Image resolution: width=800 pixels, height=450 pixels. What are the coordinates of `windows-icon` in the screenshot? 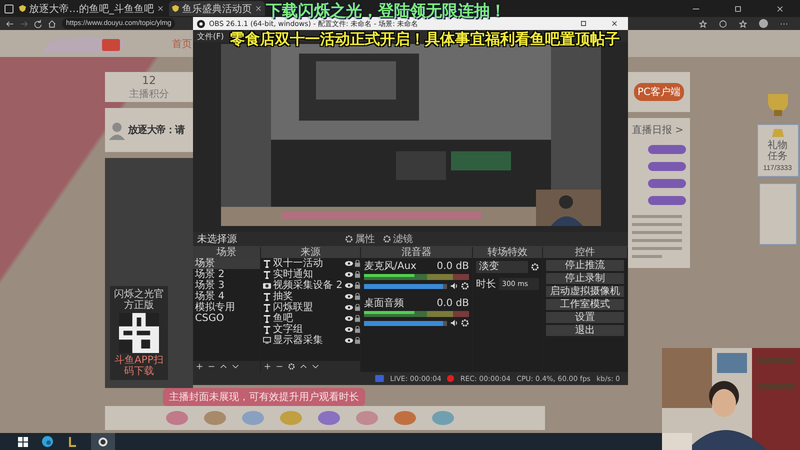 It's located at (23, 441).